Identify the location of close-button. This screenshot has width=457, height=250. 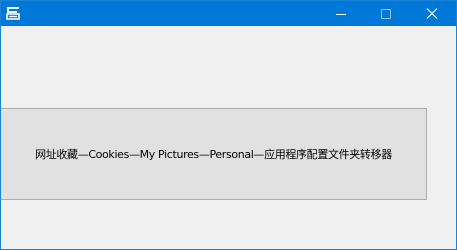
(432, 13).